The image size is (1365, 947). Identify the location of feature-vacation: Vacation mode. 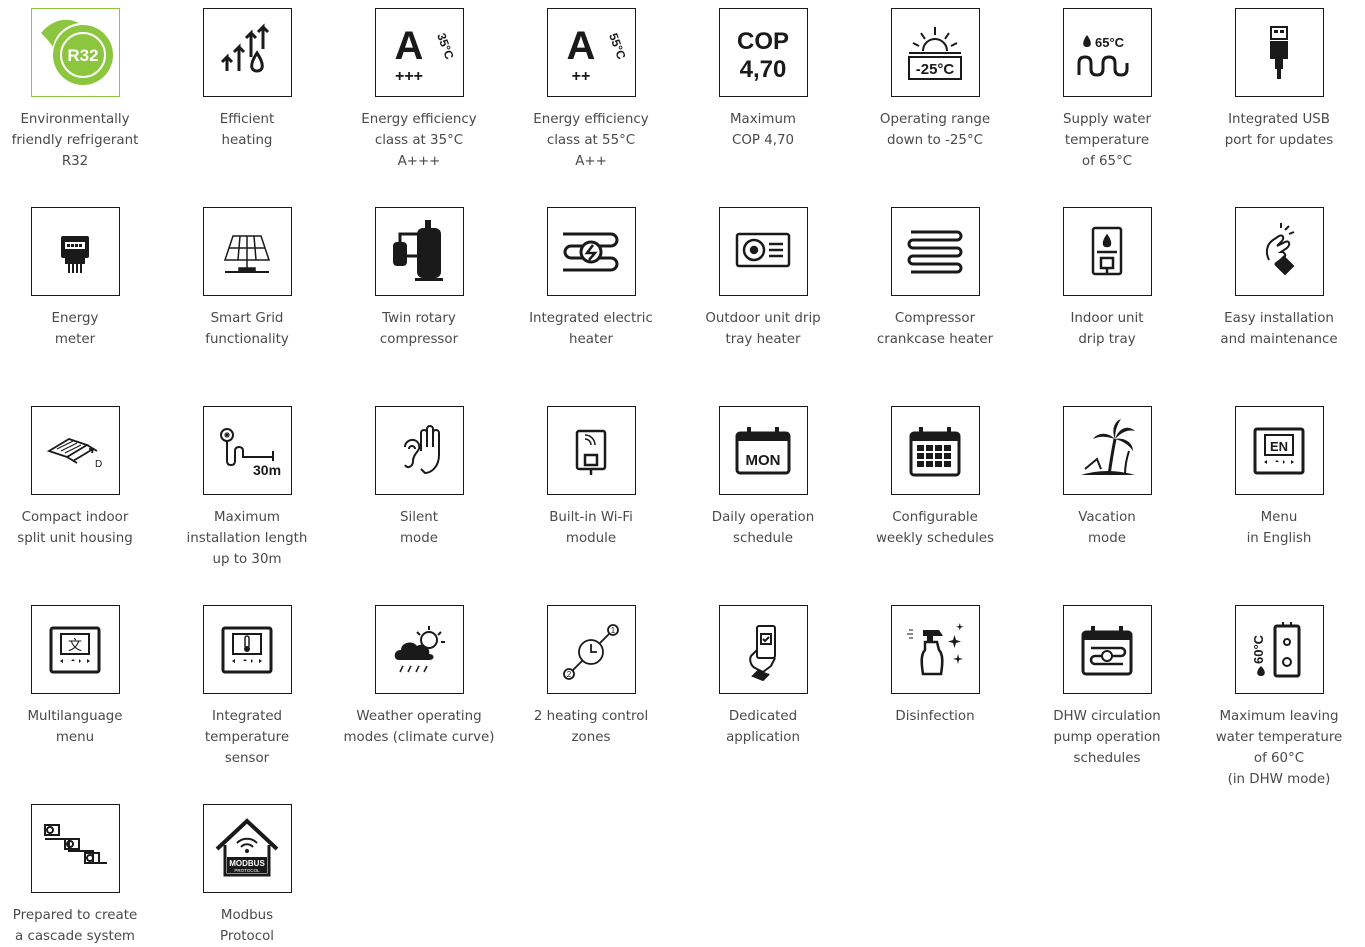
(1107, 477).